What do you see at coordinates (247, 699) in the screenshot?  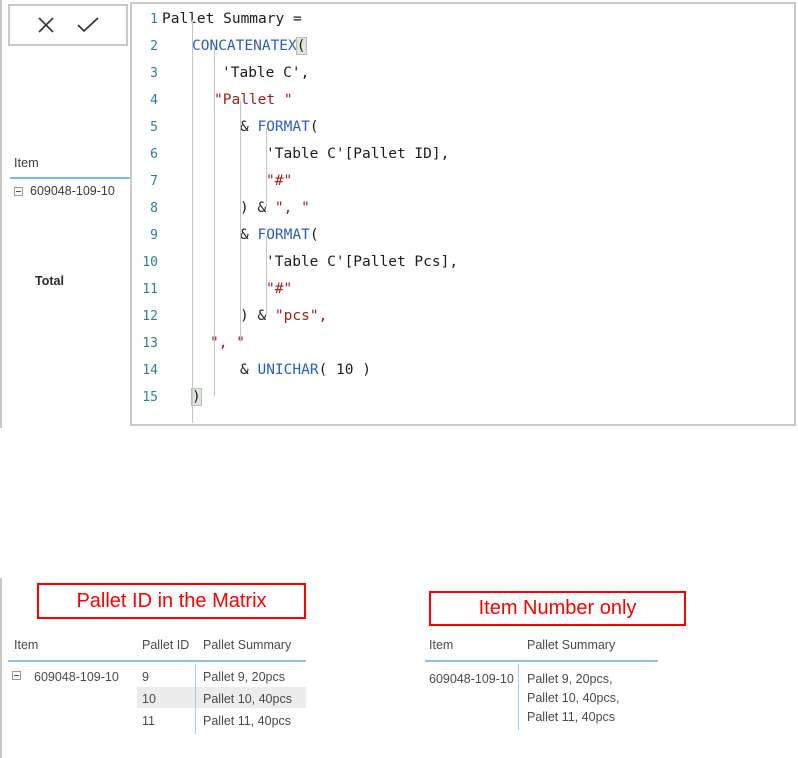 I see `cell-pallet-summary: Pallet 10, 40pcs` at bounding box center [247, 699].